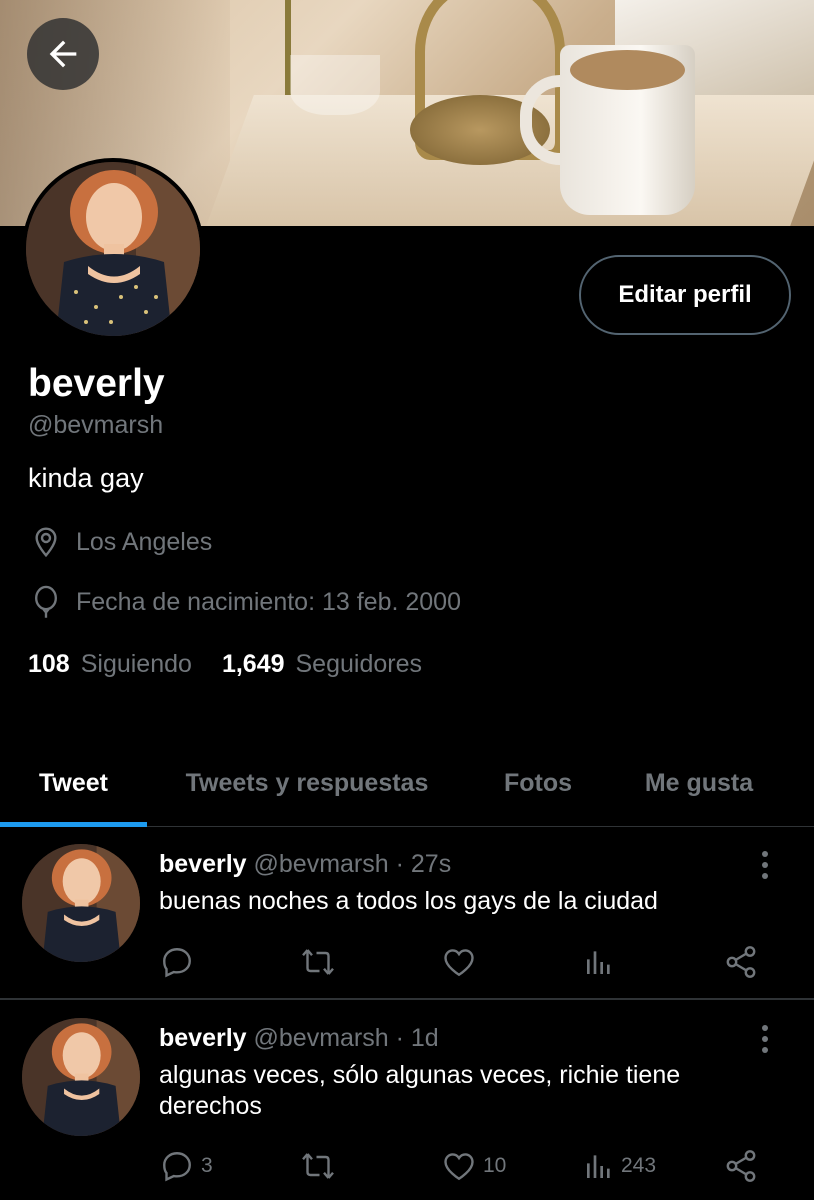  I want to click on edit-profile-button: Editar perfil, so click(685, 295).